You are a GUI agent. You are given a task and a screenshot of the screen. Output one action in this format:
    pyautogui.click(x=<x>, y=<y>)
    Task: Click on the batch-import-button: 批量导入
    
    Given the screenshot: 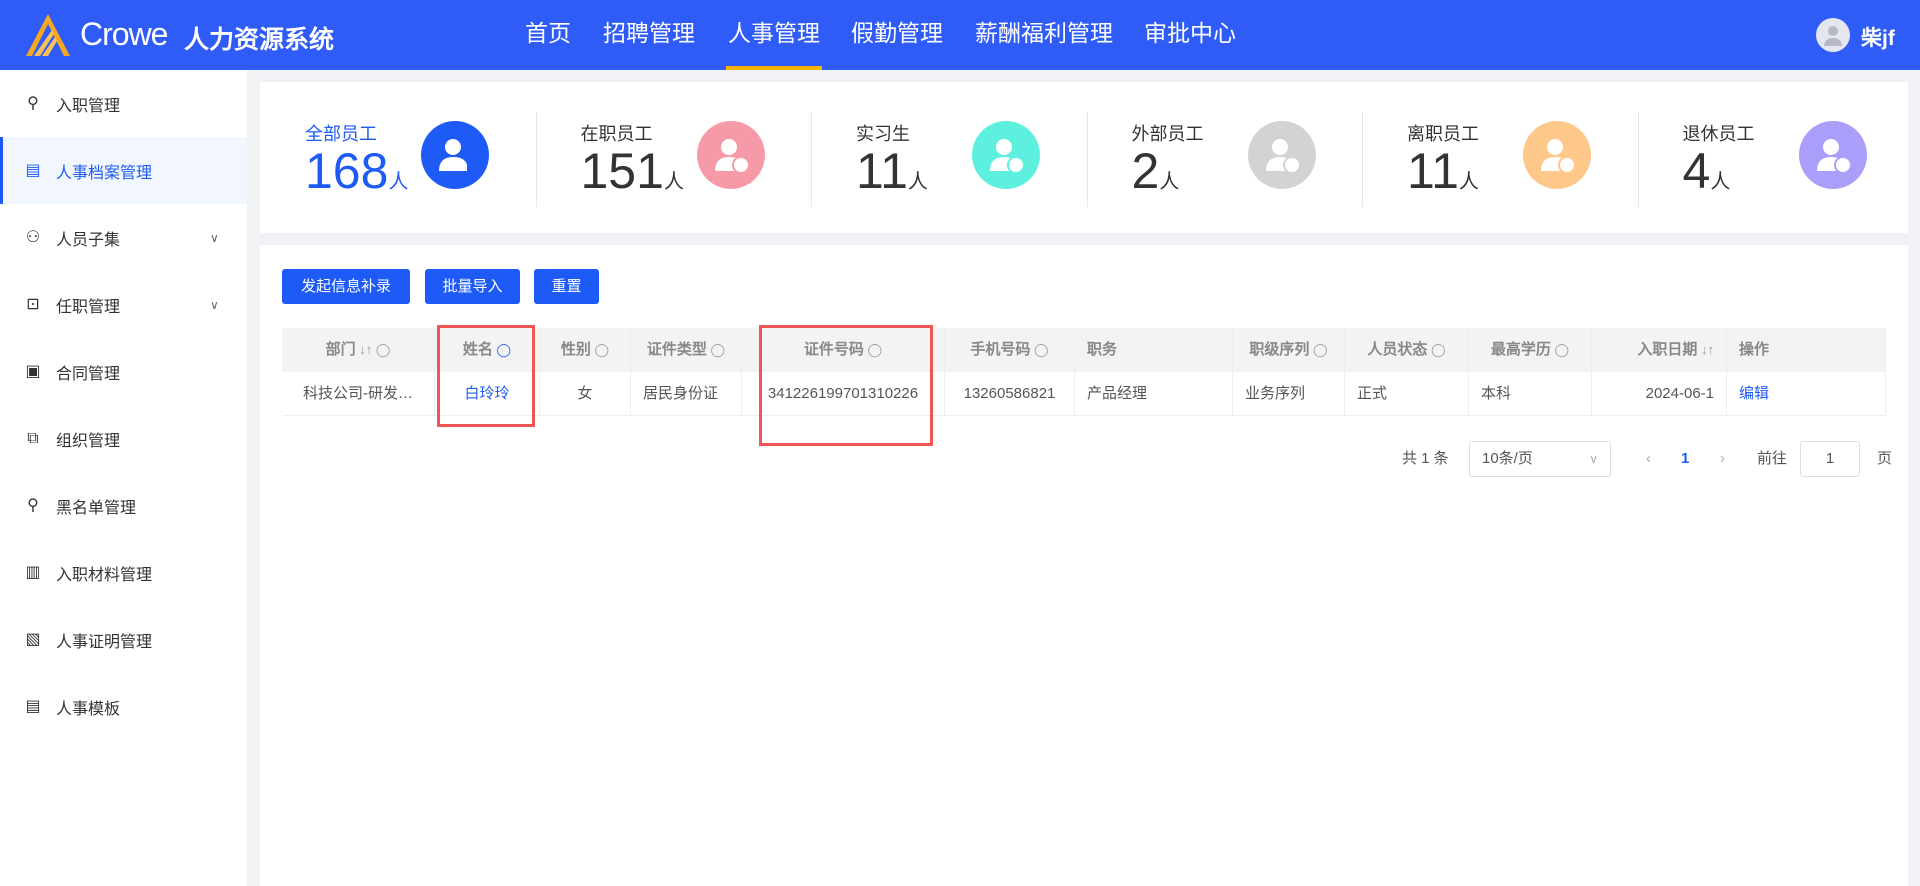 What is the action you would take?
    pyautogui.click(x=472, y=286)
    